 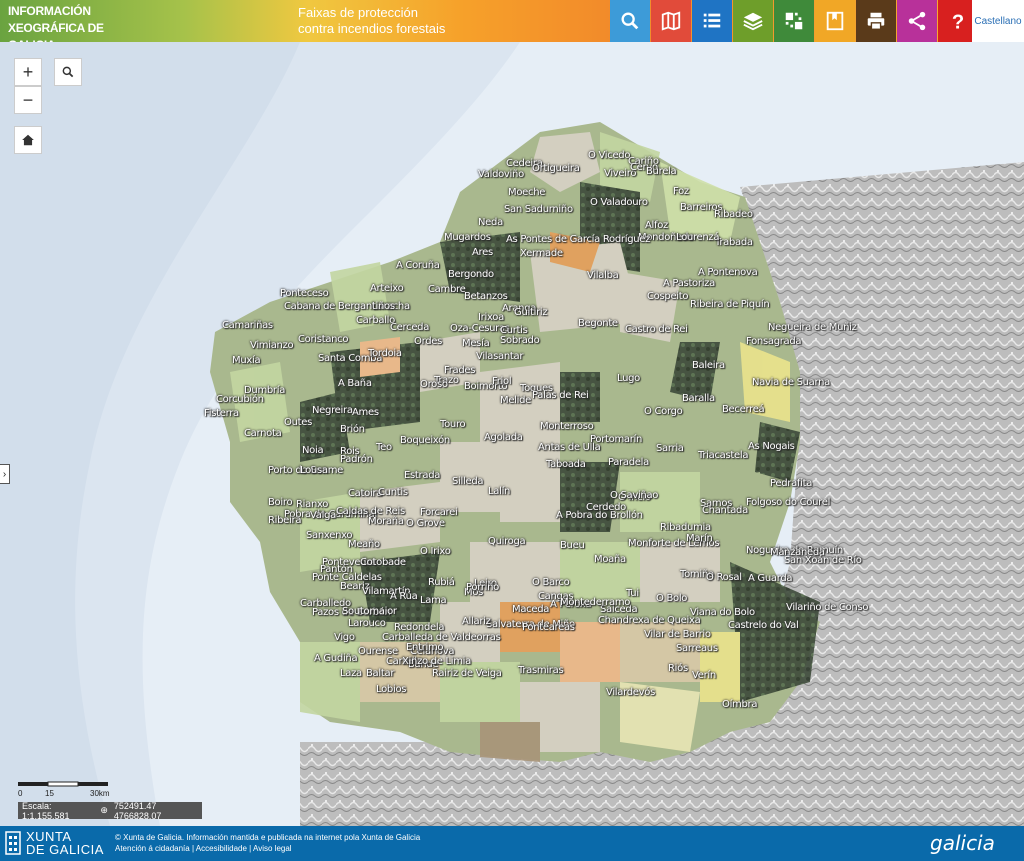 What do you see at coordinates (657, 225) in the screenshot?
I see `place-label: Alfoz` at bounding box center [657, 225].